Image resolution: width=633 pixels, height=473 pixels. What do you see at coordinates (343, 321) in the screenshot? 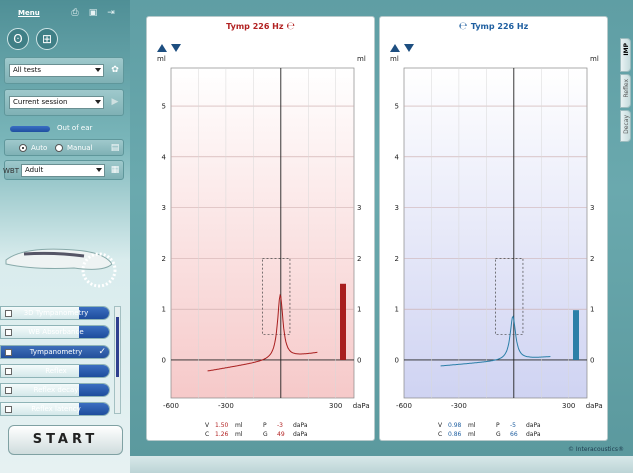
I see `ear-canal-volume-bar` at bounding box center [343, 321].